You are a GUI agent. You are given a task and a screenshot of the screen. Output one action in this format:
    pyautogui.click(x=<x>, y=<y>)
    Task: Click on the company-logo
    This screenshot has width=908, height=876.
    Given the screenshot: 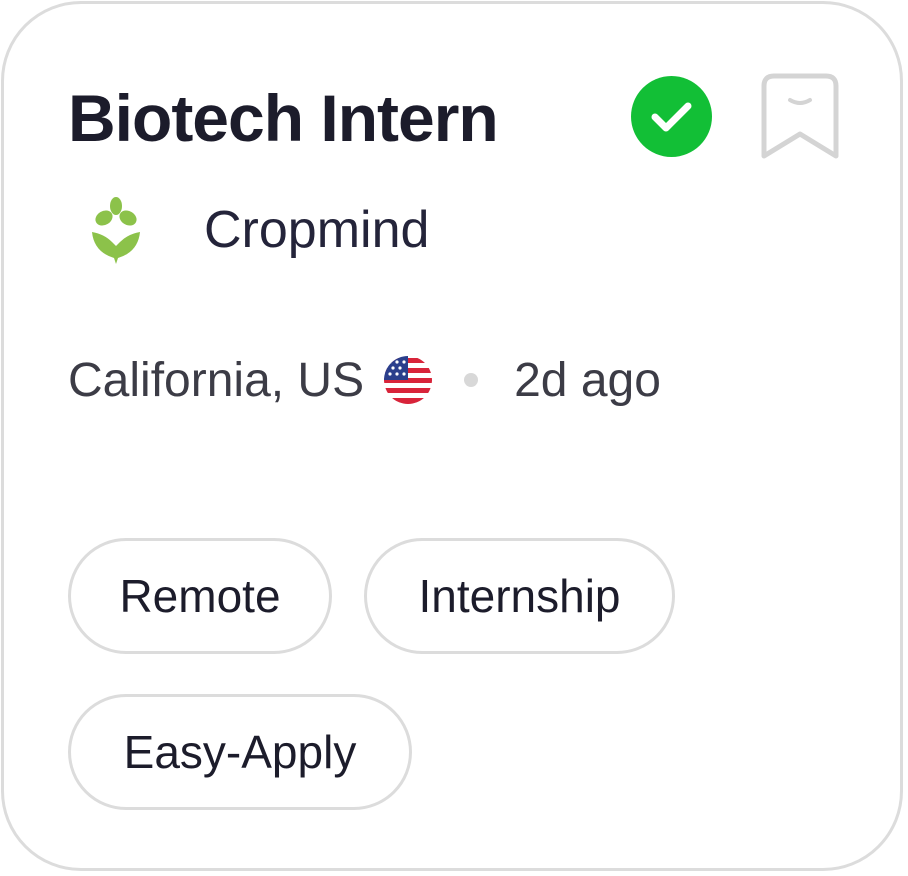 What is the action you would take?
    pyautogui.click(x=116, y=230)
    